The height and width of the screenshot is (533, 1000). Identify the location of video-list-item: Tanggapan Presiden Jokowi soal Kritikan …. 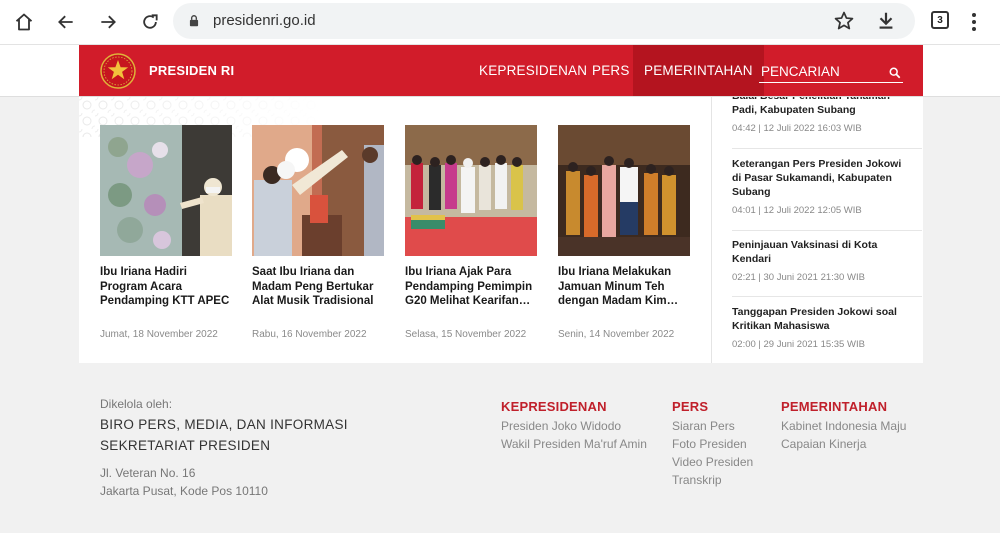
(822, 327).